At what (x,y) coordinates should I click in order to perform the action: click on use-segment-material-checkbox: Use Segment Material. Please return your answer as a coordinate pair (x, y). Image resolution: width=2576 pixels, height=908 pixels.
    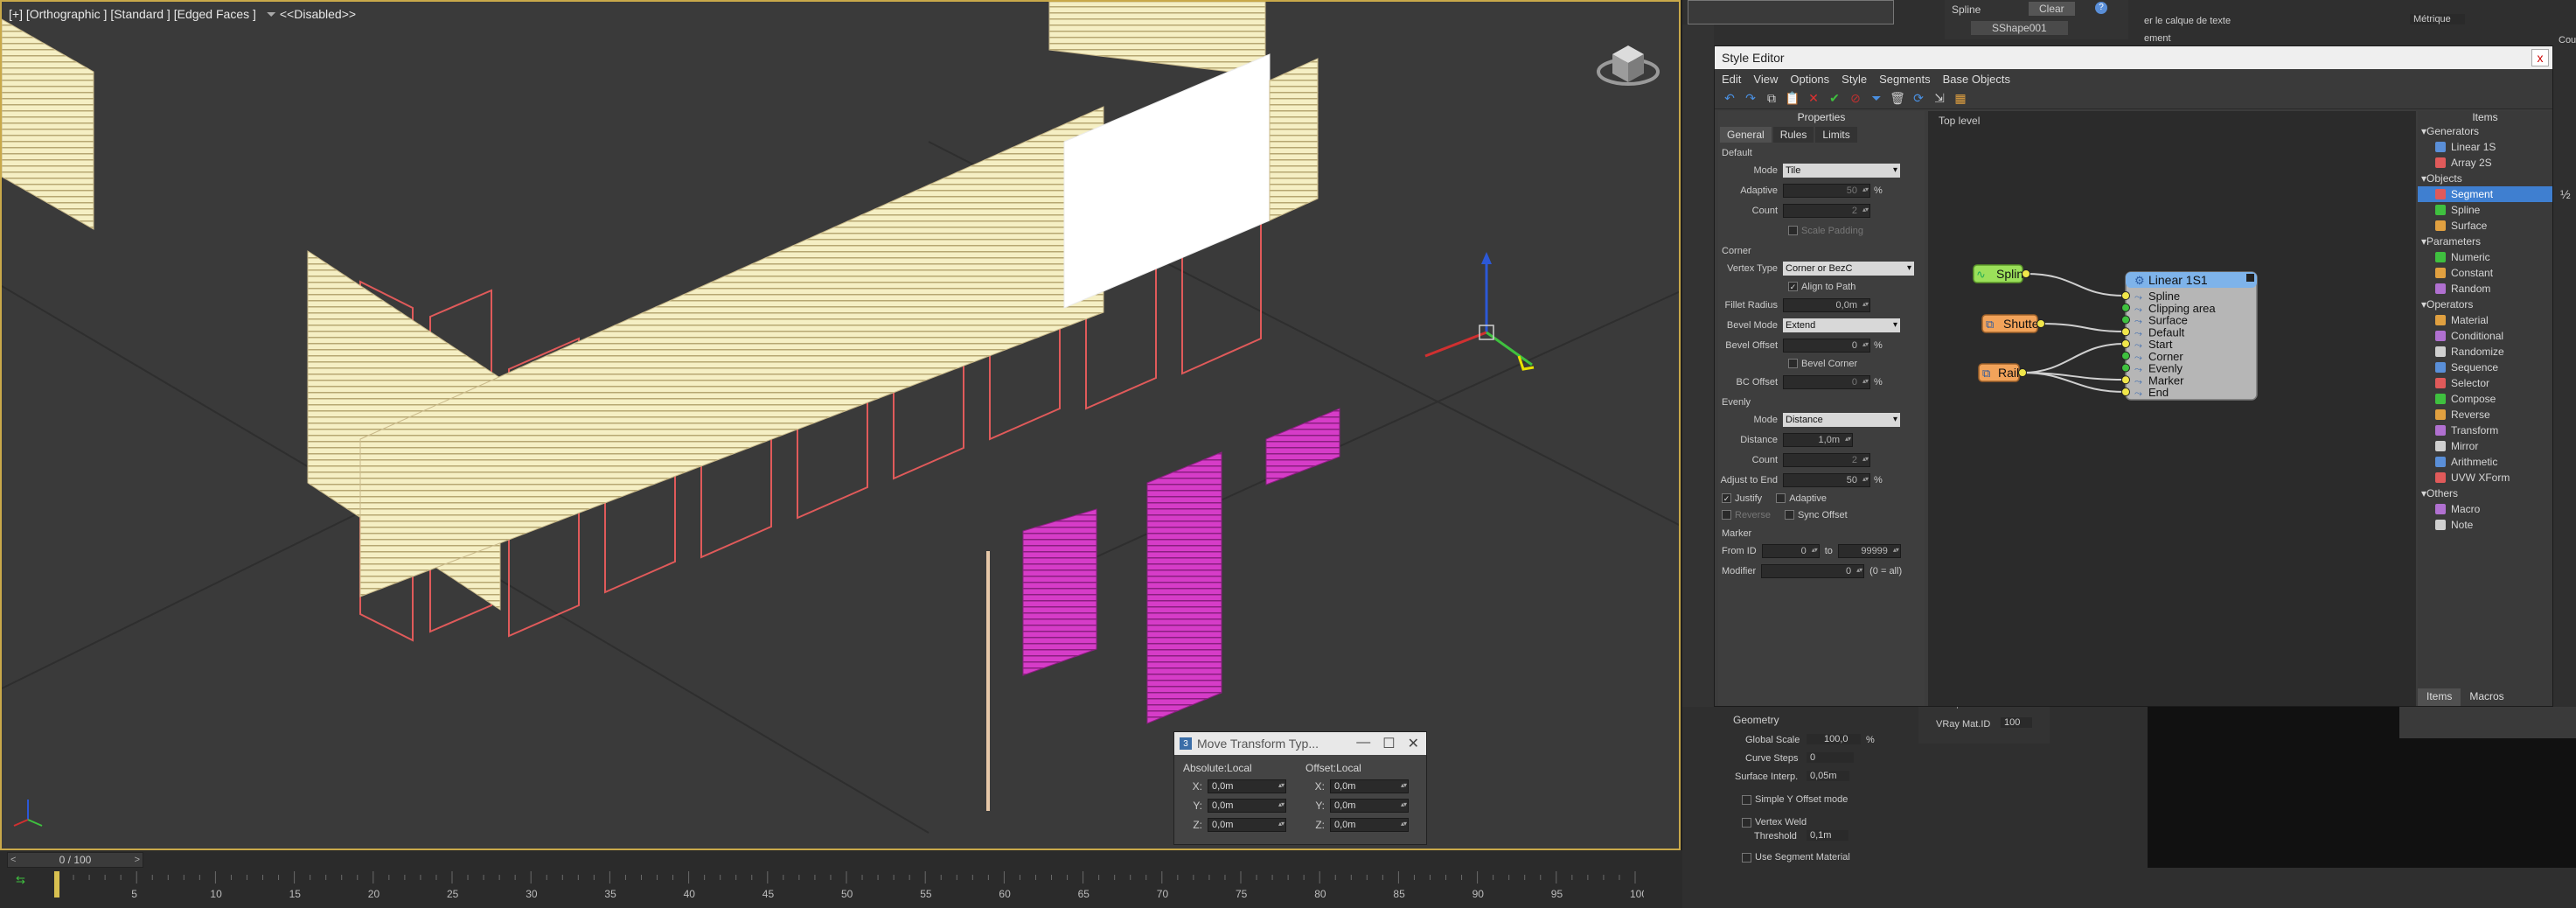
    Looking at the image, I should click on (1796, 857).